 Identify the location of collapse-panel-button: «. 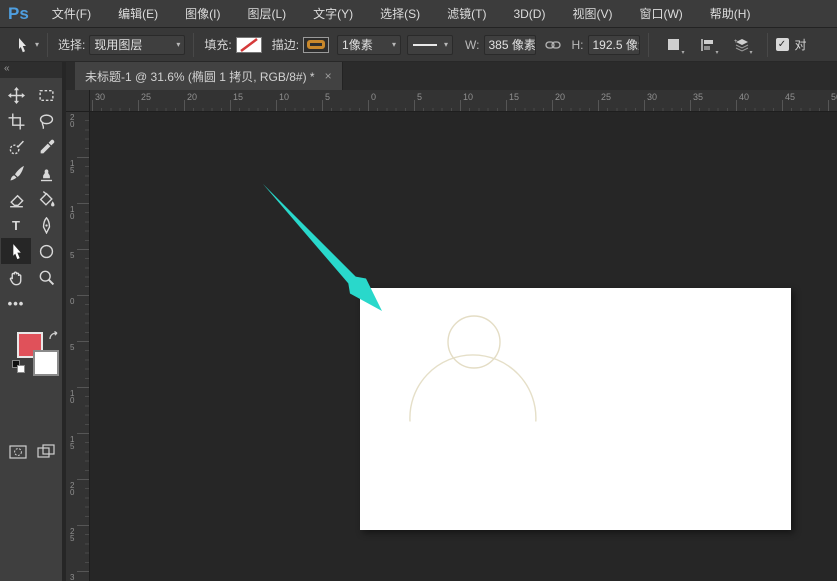
(31, 70).